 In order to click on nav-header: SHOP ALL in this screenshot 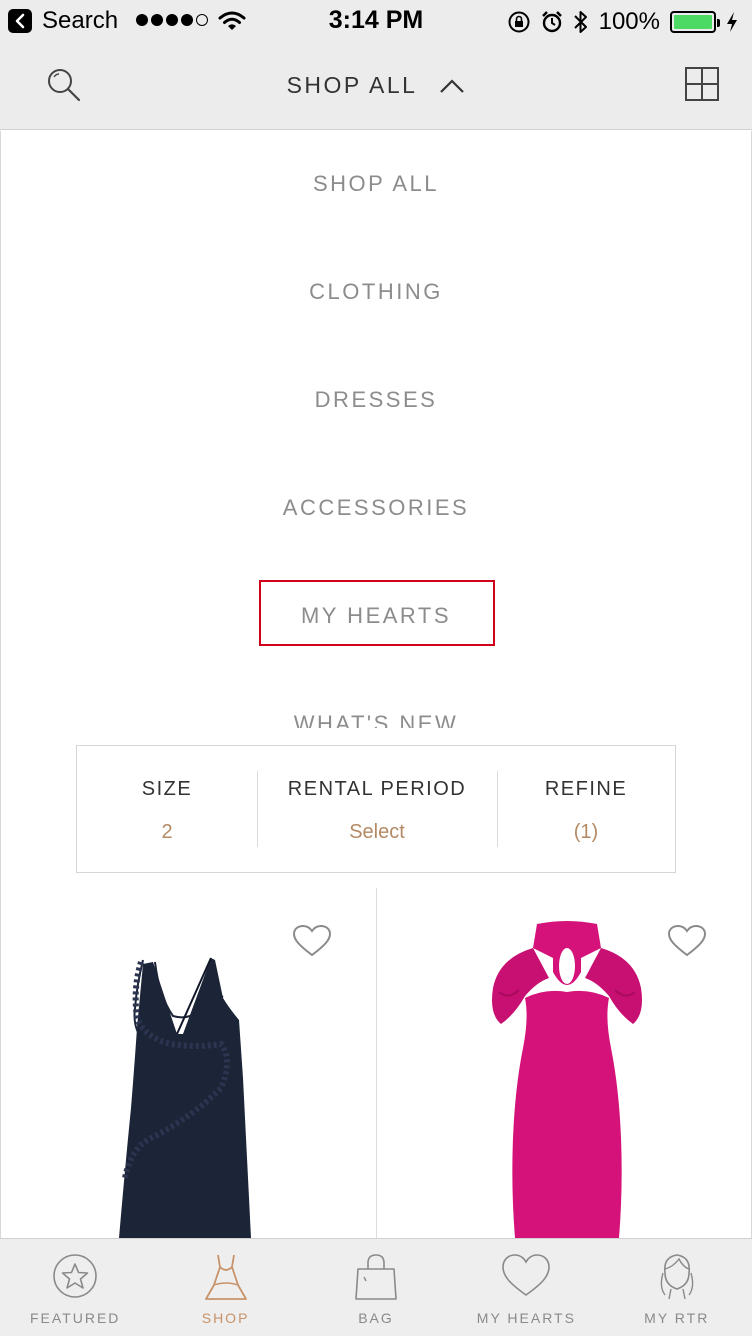, I will do `click(376, 86)`.